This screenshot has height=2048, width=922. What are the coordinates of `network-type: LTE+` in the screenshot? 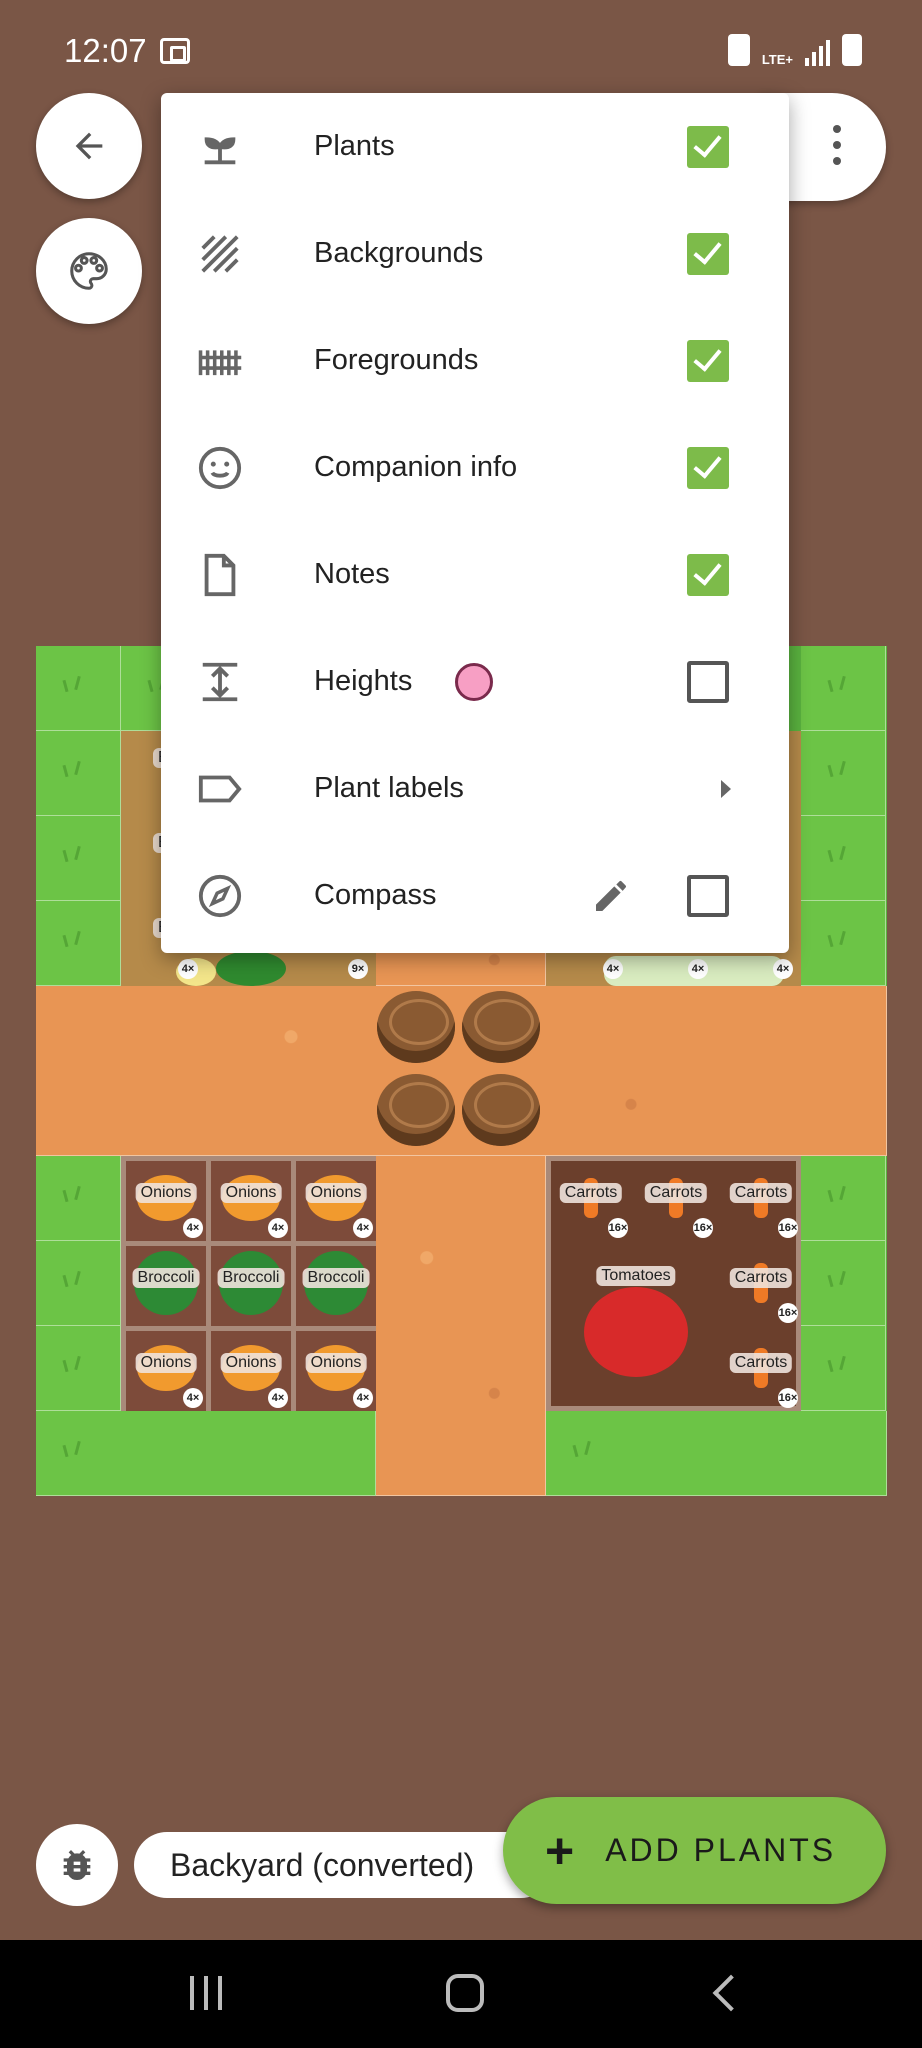 It's located at (777, 59).